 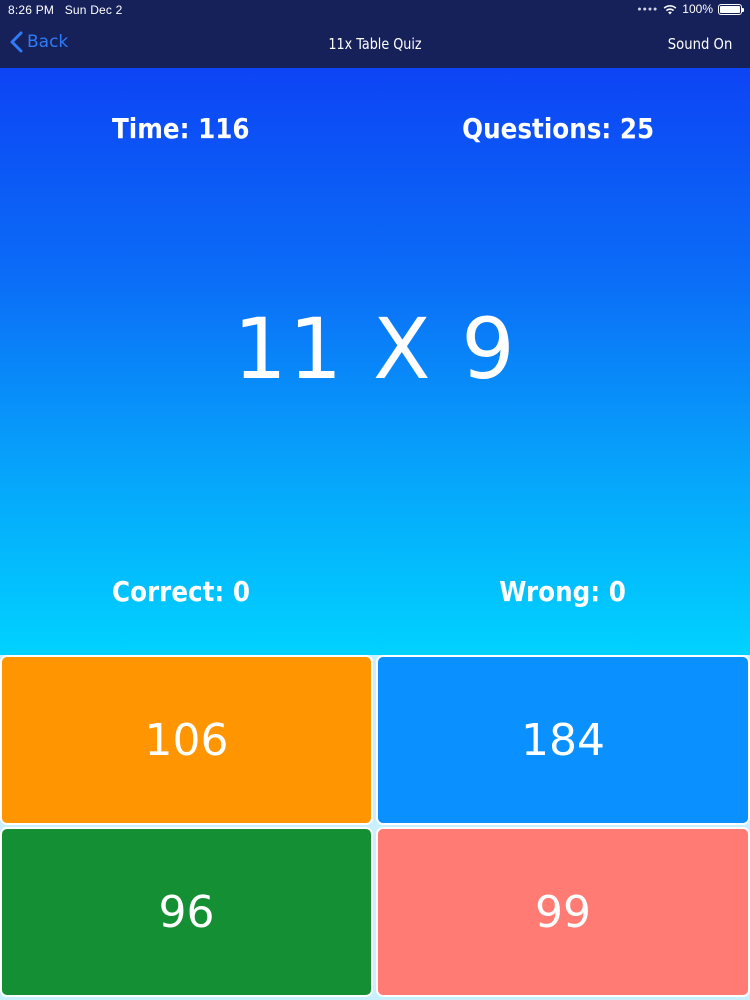 I want to click on questions-count: Questions: 25, so click(x=558, y=128).